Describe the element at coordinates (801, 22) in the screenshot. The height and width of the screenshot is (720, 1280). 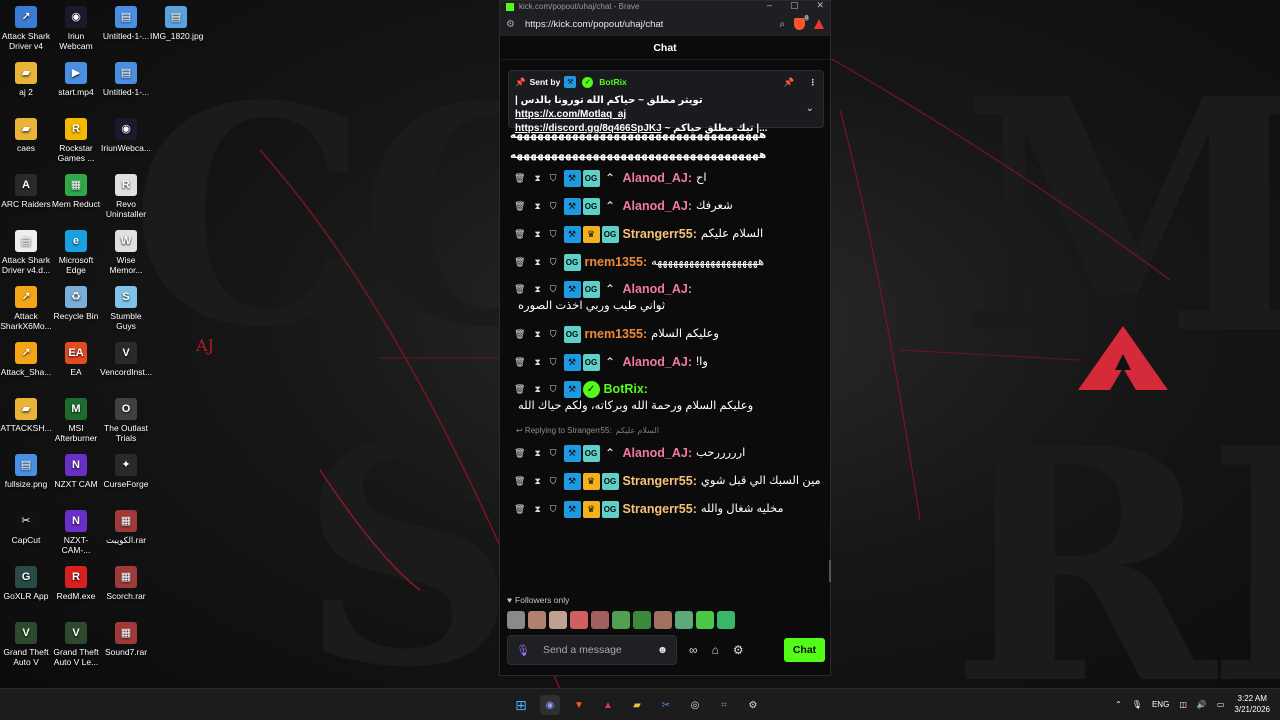
I see `brave-shield-icon: 9` at that location.